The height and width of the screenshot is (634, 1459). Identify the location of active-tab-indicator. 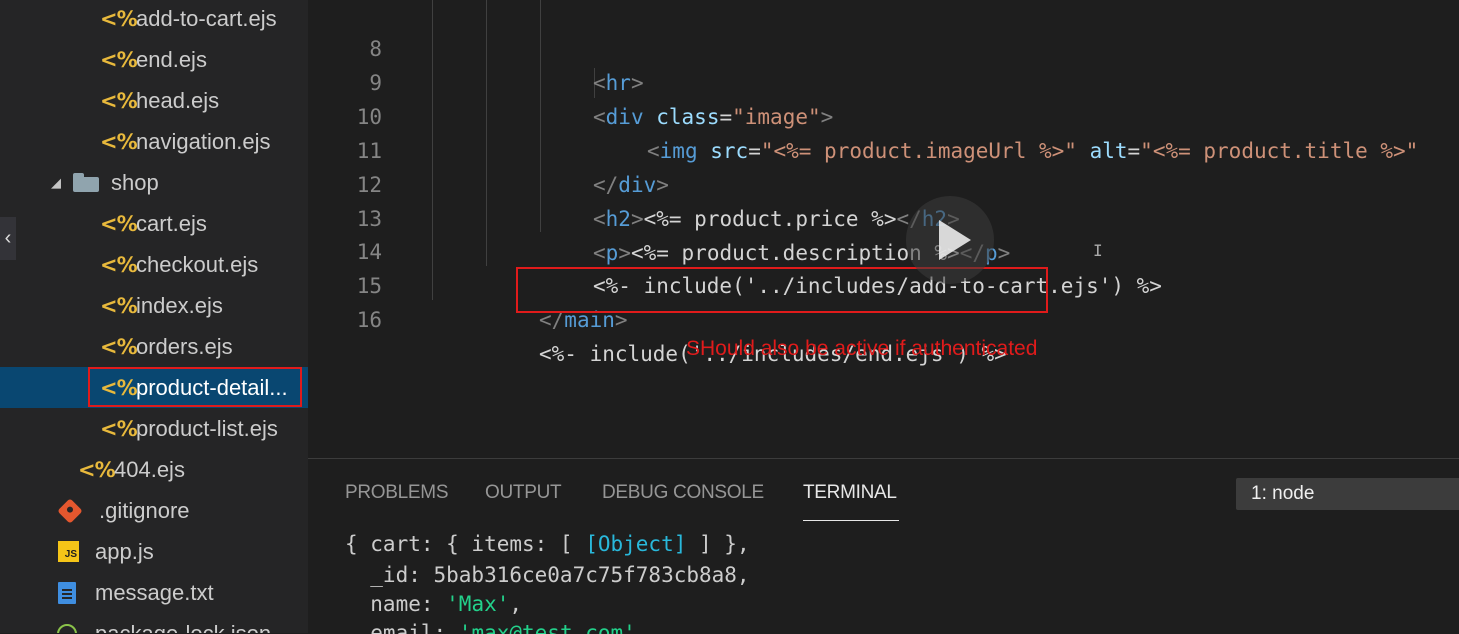
(851, 520).